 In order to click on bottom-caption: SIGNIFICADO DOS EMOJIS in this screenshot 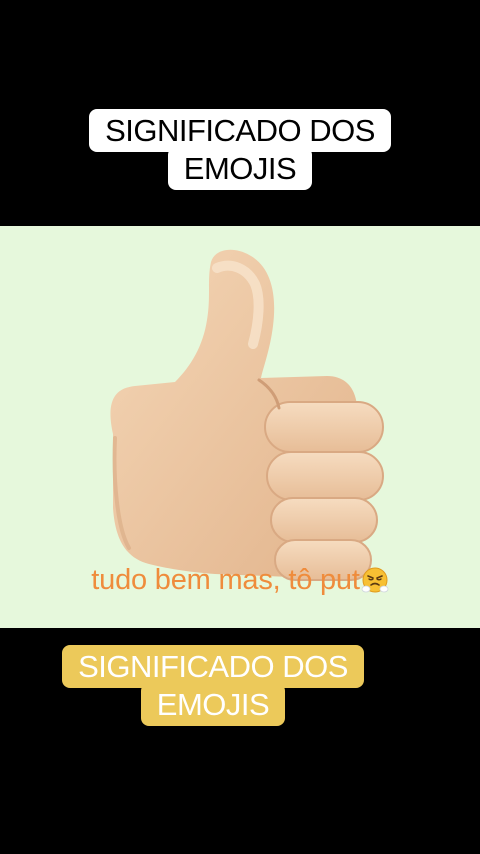, I will do `click(213, 685)`.